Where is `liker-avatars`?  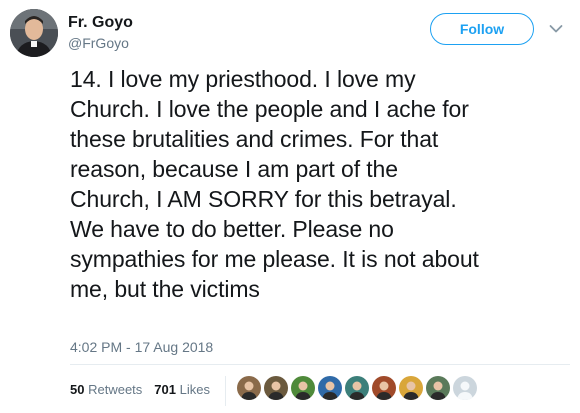 liker-avatars is located at coordinates (357, 388).